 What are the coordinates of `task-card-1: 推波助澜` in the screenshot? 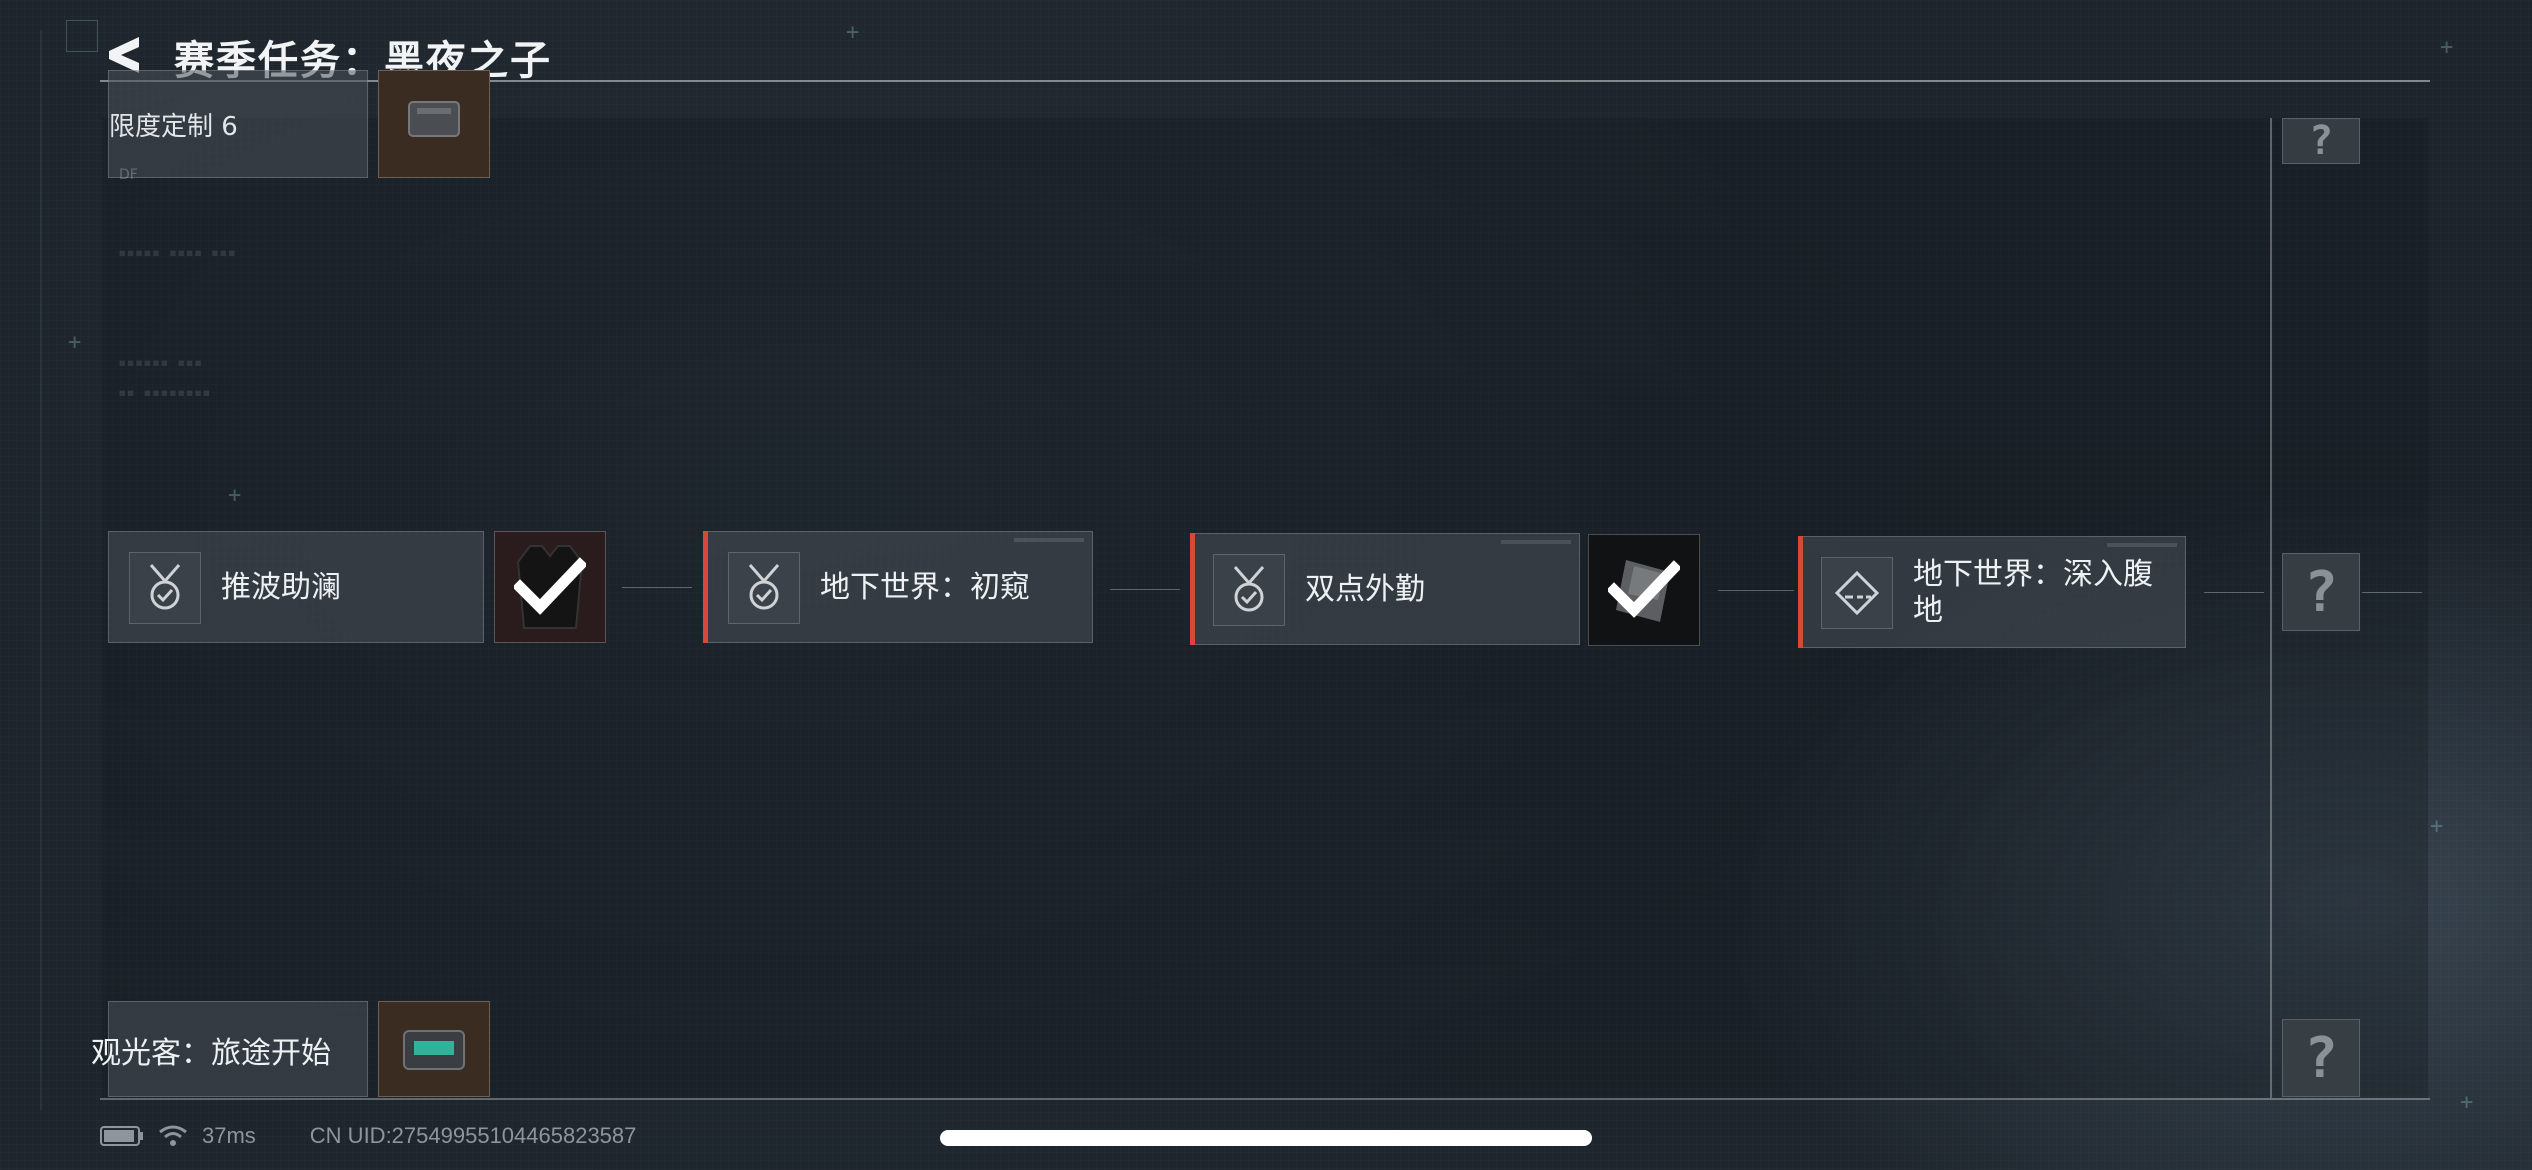 It's located at (296, 587).